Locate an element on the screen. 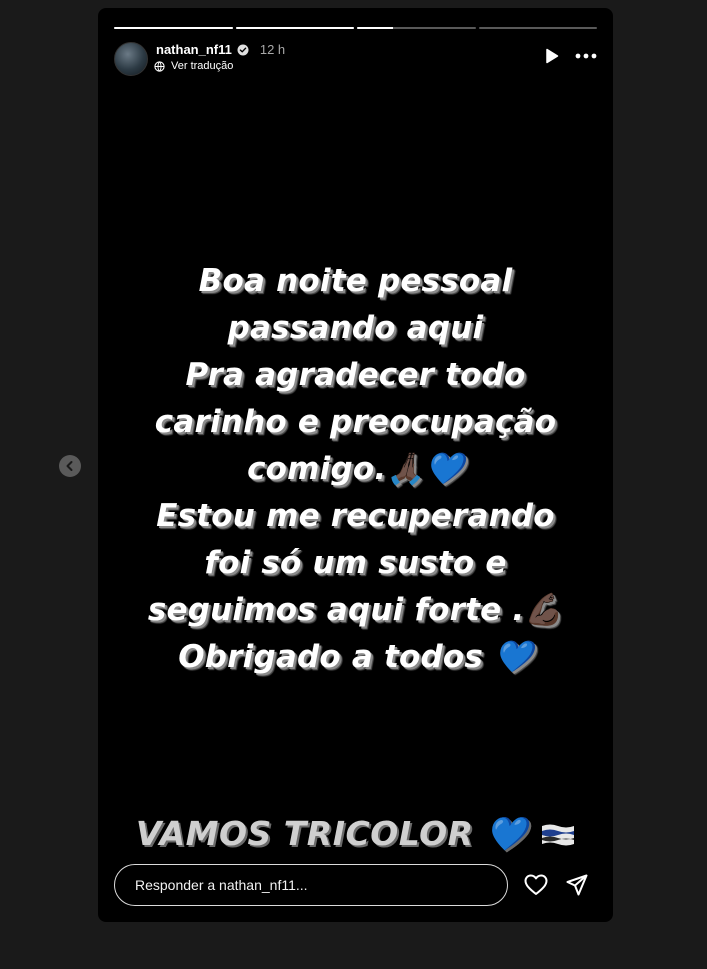 The width and height of the screenshot is (707, 969). translate-icon is located at coordinates (159, 66).